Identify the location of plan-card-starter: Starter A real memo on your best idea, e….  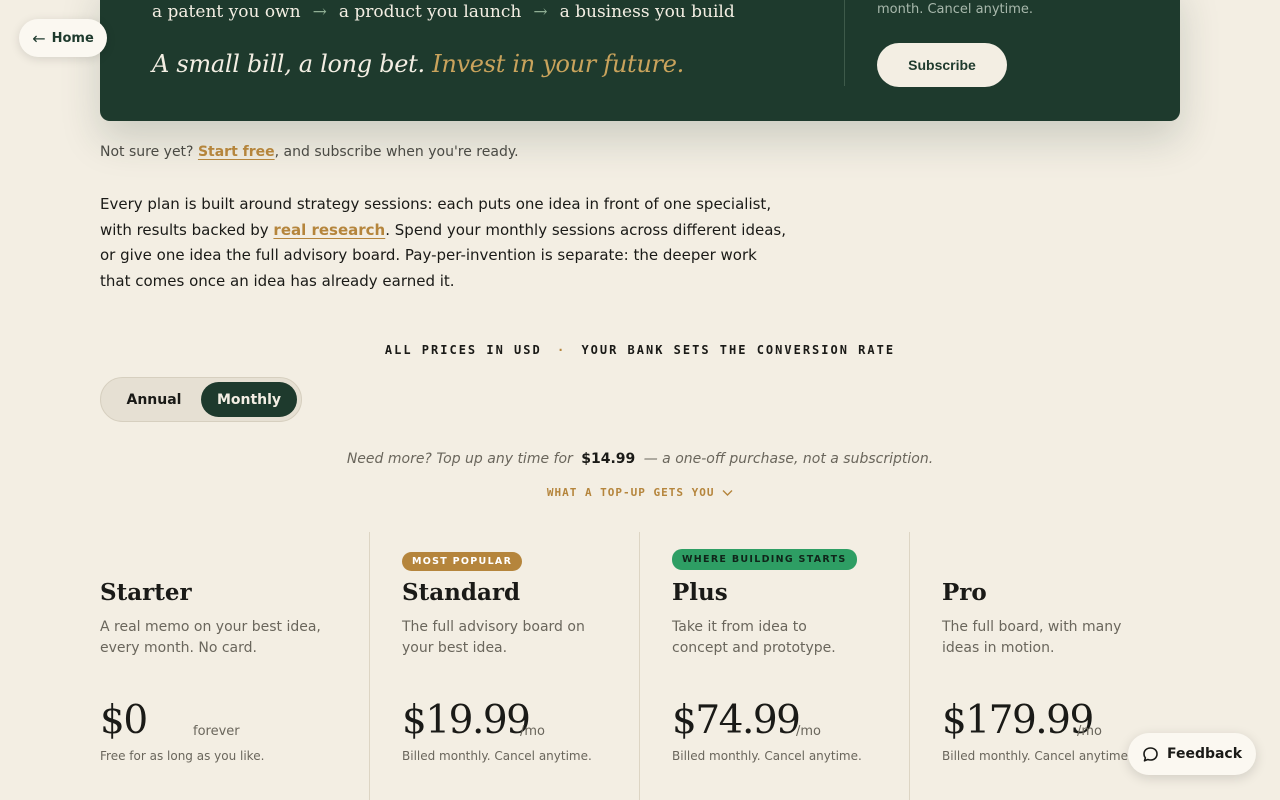
(235, 666).